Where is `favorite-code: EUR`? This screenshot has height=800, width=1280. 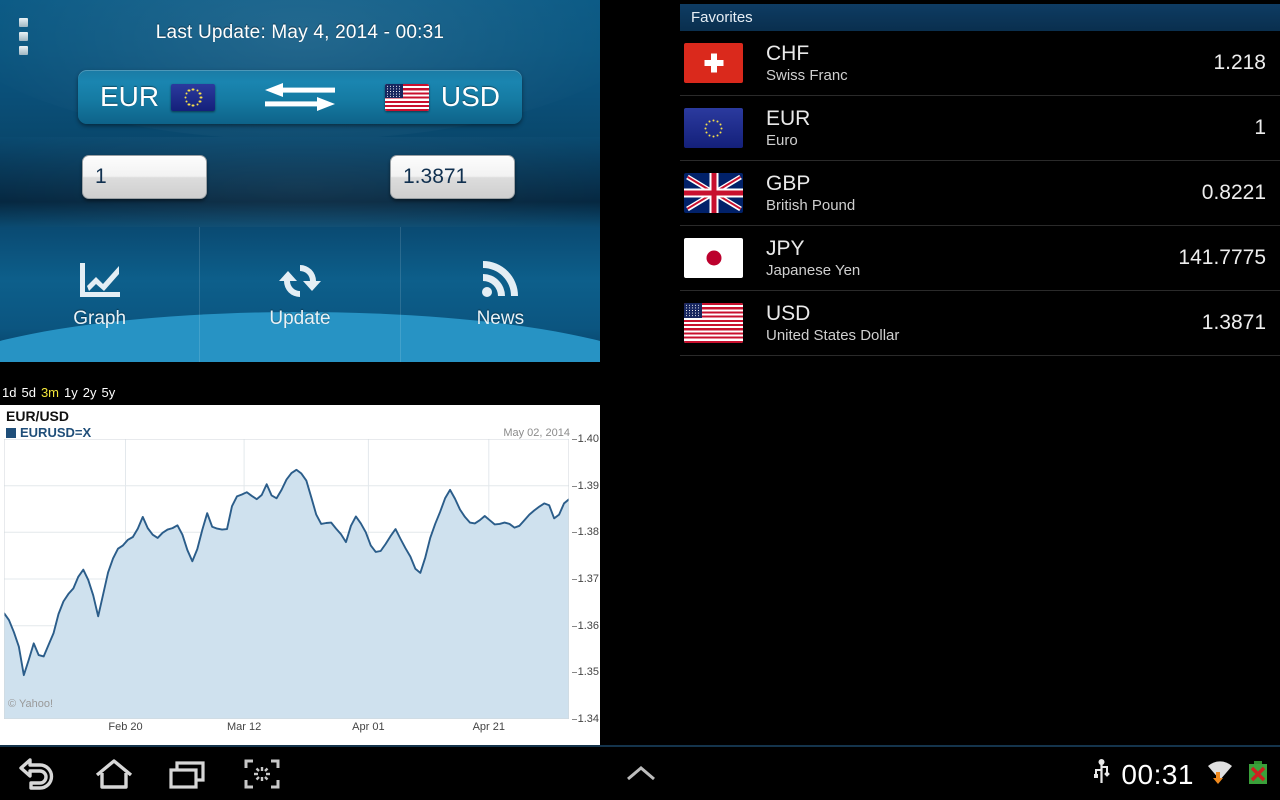
favorite-code: EUR is located at coordinates (788, 118).